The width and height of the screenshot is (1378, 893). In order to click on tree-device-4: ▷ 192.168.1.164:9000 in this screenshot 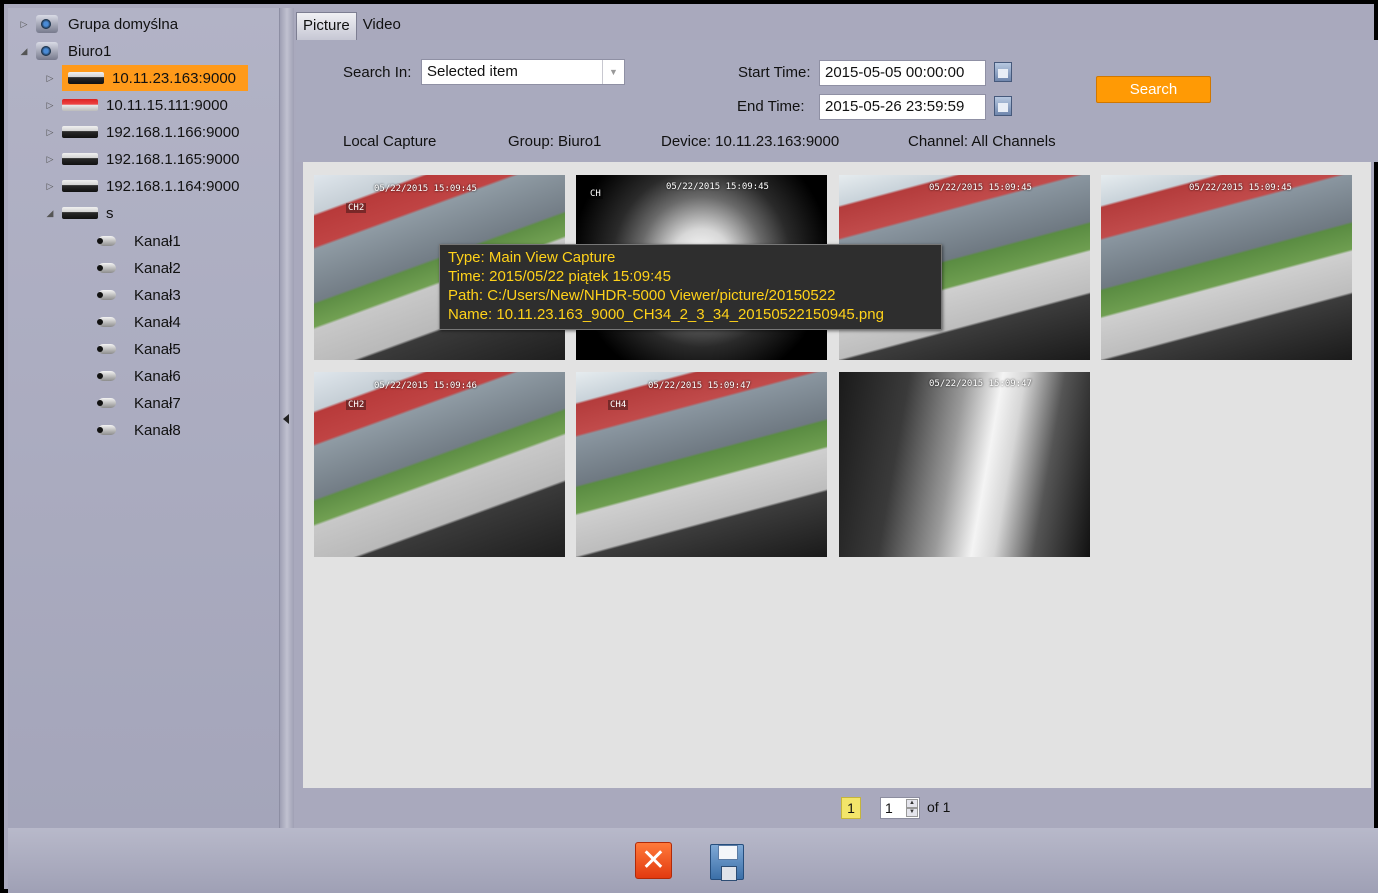, I will do `click(142, 186)`.